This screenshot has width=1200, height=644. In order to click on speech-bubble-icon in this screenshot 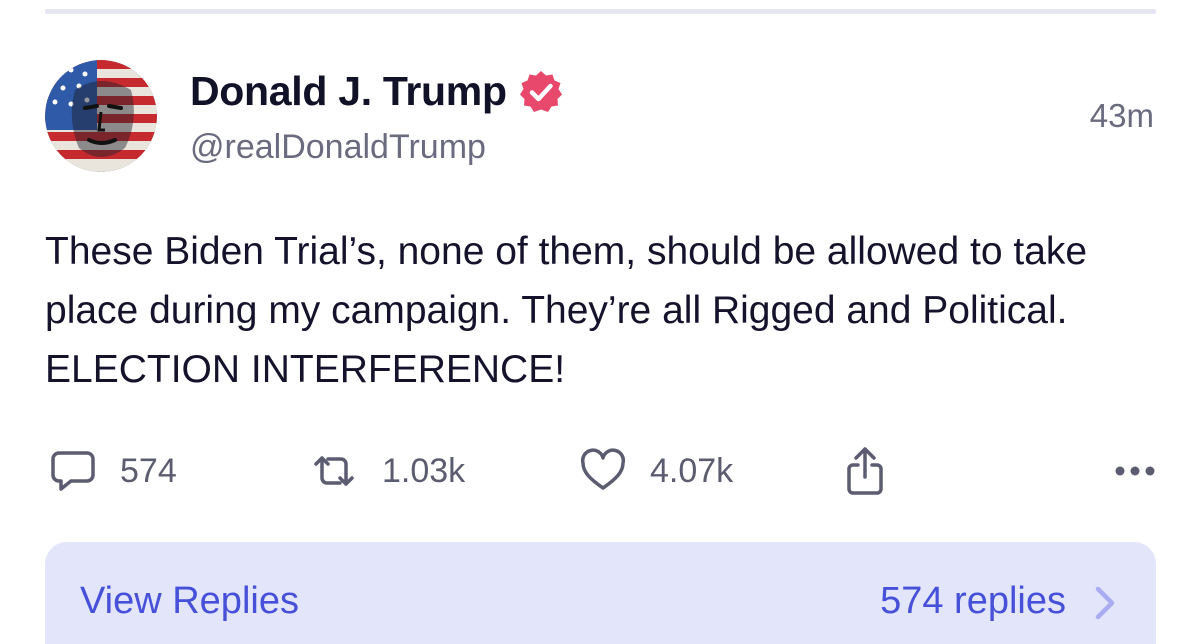, I will do `click(73, 471)`.